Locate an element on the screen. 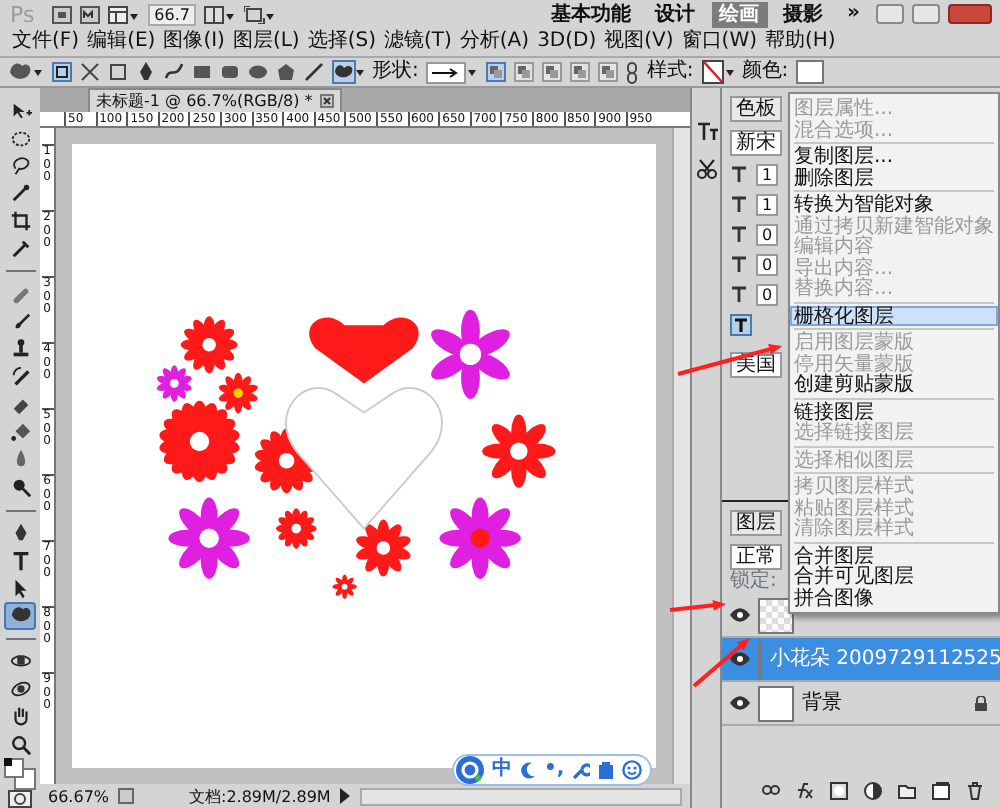 The height and width of the screenshot is (808, 1000). menu-item: 视图(V) is located at coordinates (639, 42).